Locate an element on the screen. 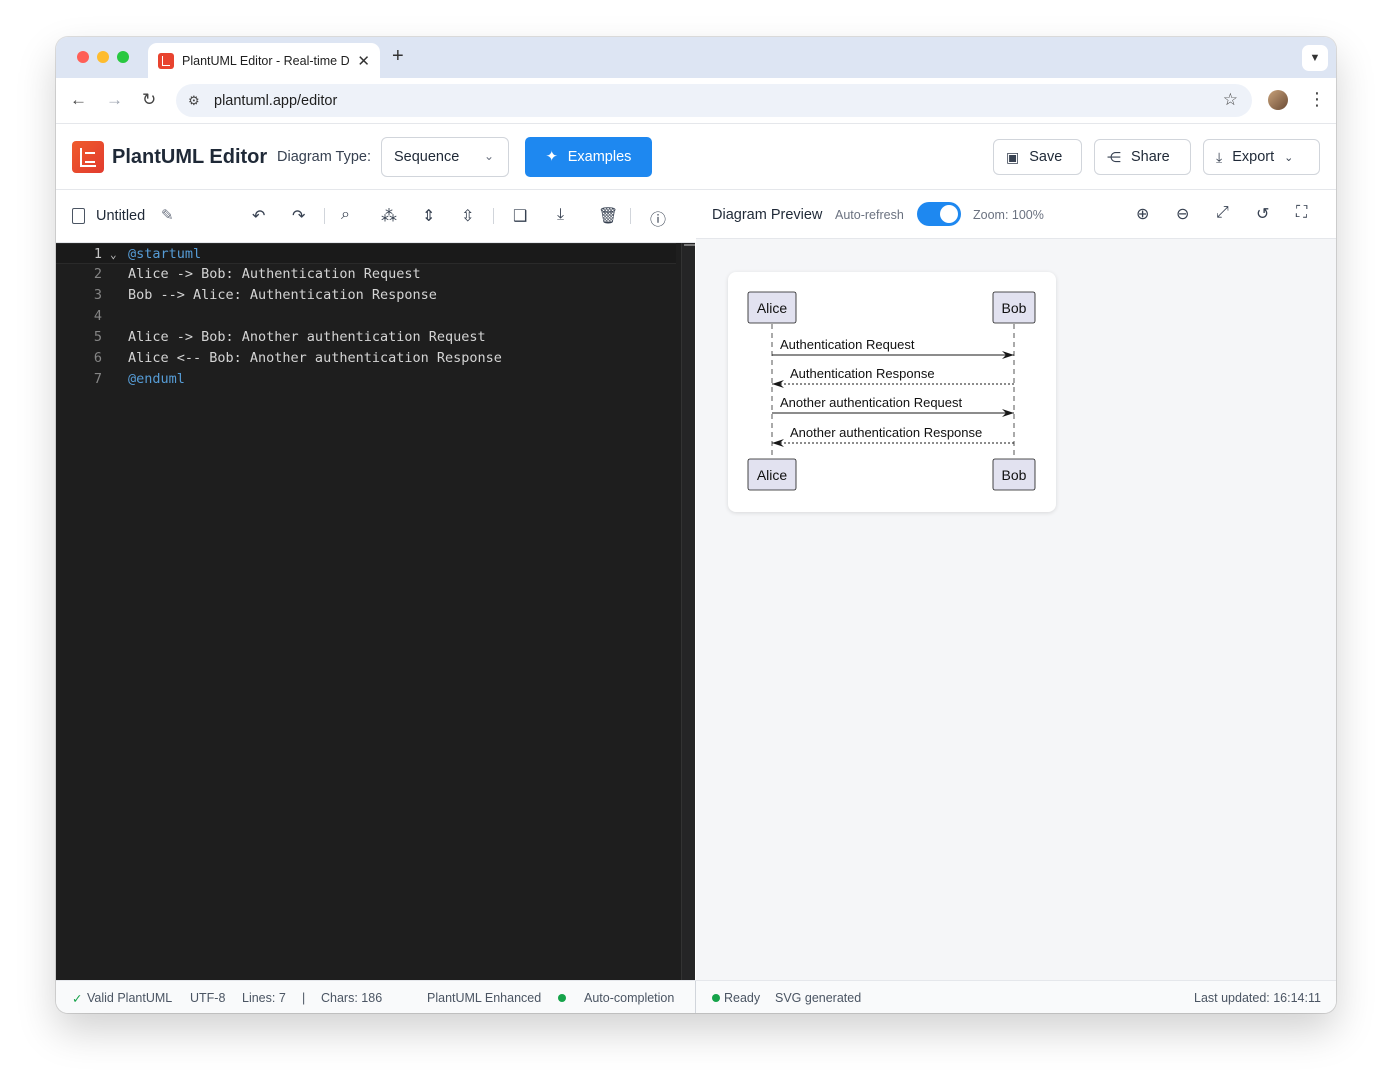 This screenshot has height=1087, width=1392. line-number: 3 is located at coordinates (97, 295).